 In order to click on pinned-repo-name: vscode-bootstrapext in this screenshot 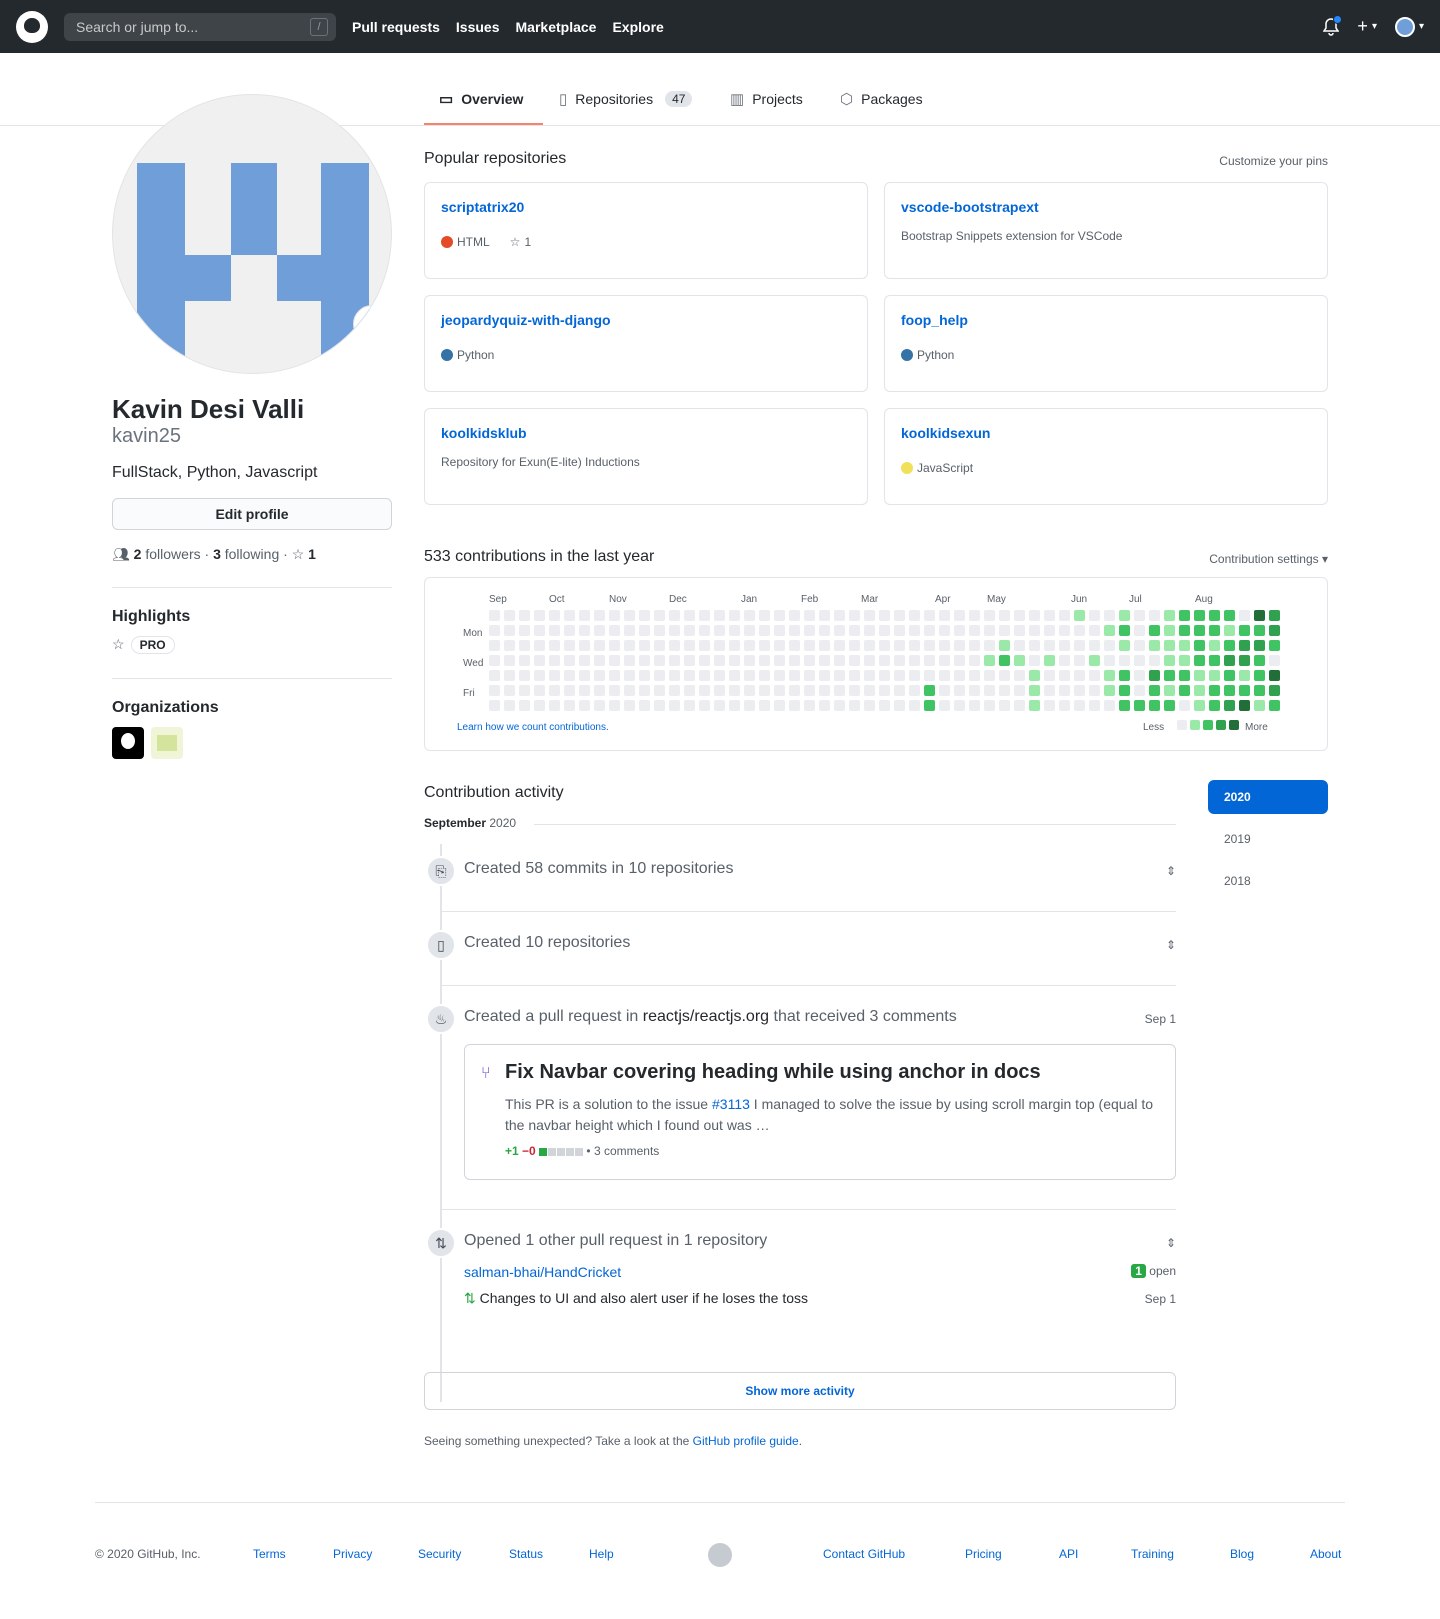, I will do `click(970, 207)`.